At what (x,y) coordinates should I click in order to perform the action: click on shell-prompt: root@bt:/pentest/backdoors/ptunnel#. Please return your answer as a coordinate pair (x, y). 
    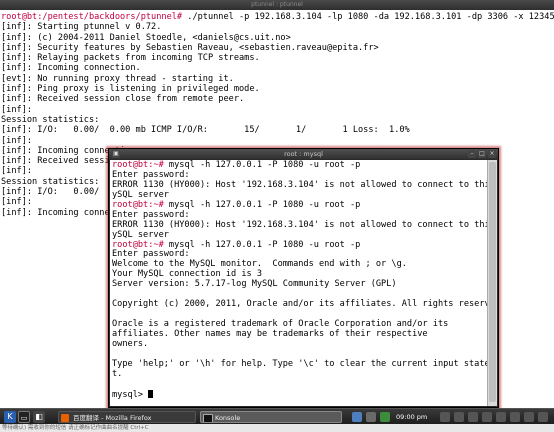
    Looking at the image, I should click on (92, 17).